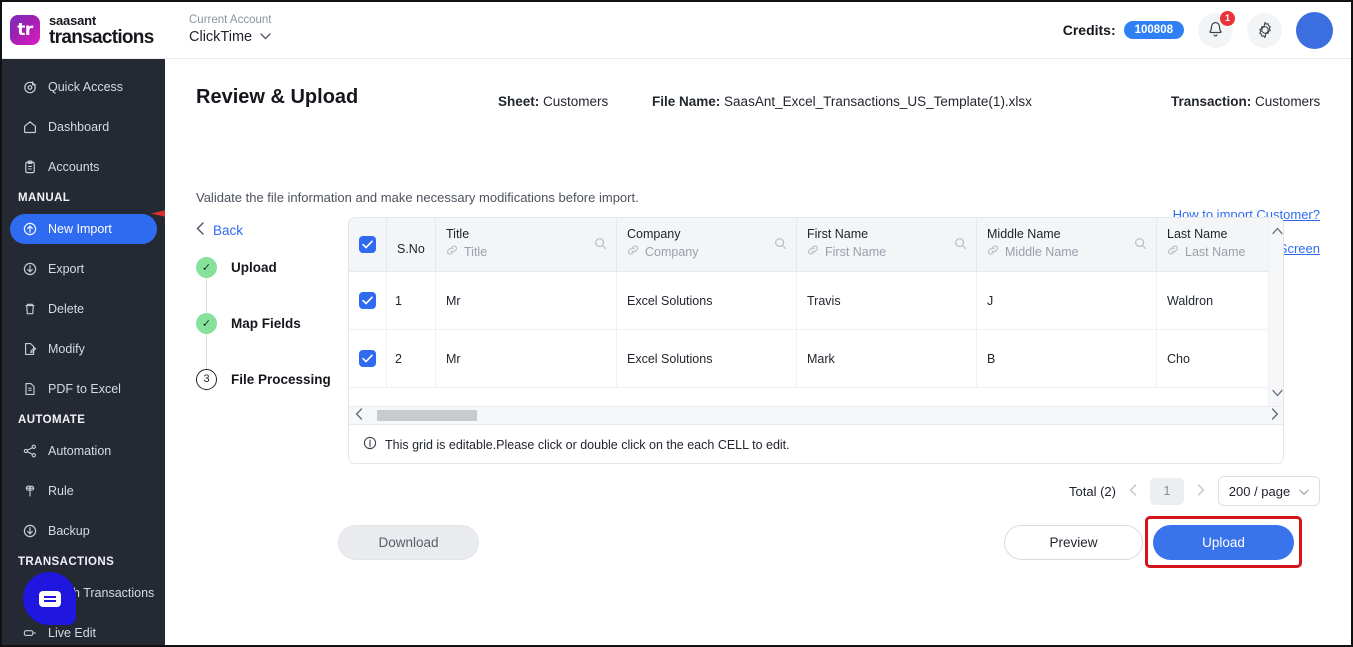 Image resolution: width=1353 pixels, height=647 pixels. I want to click on sidebar-item-pdf-to-excel: PDF to Excel, so click(83, 389).